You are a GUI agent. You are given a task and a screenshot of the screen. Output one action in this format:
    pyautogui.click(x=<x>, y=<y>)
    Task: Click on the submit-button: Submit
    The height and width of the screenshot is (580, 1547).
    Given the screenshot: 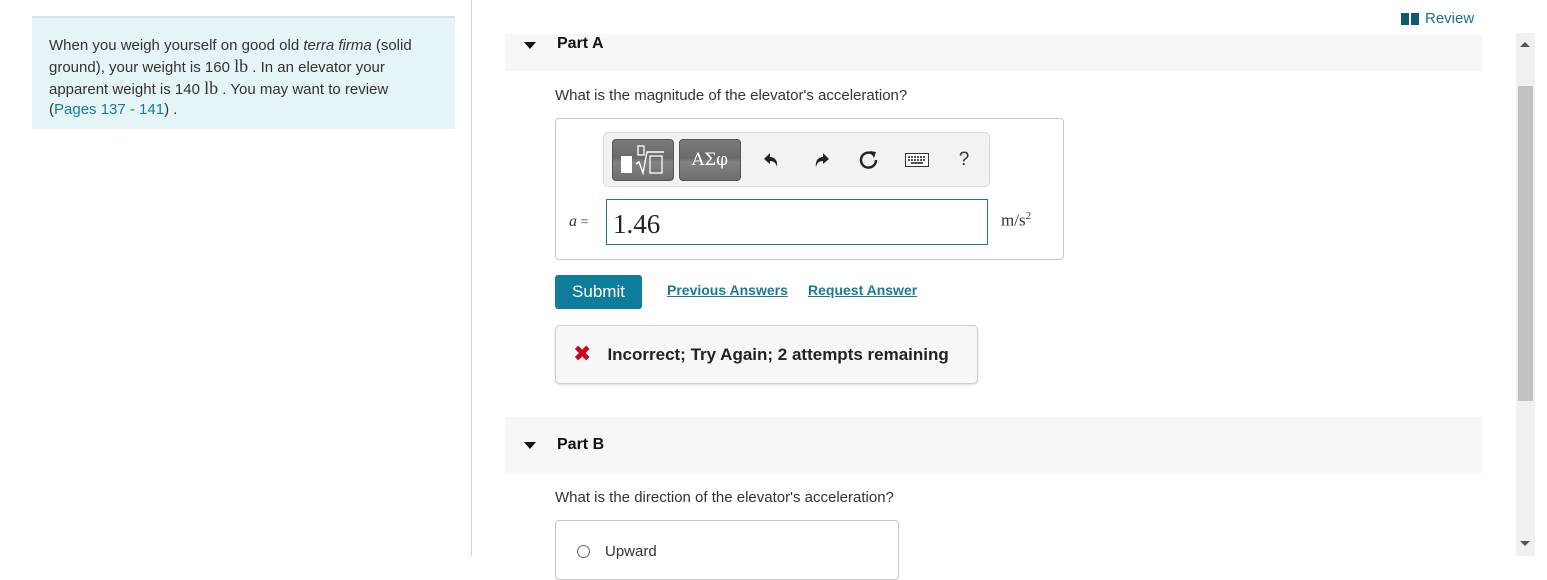 What is the action you would take?
    pyautogui.click(x=598, y=292)
    